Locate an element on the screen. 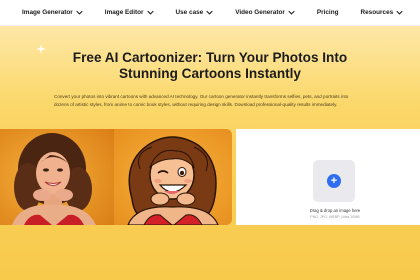  nav-item-image-editor: Image Editor is located at coordinates (129, 12).